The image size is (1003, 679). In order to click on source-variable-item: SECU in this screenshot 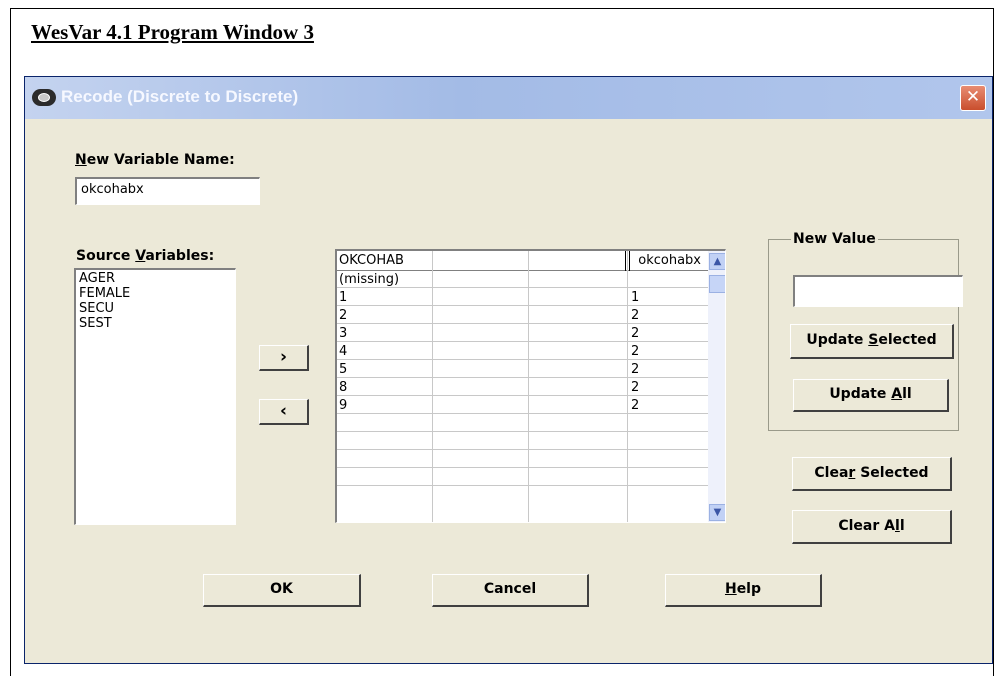, I will do `click(155, 308)`.